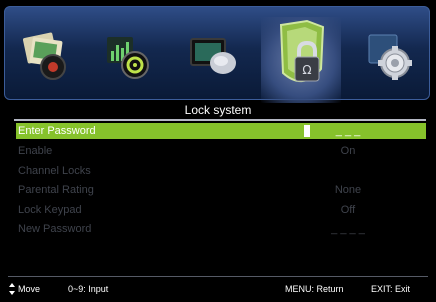  What do you see at coordinates (302, 50) in the screenshot?
I see `lock-icon: Ω` at bounding box center [302, 50].